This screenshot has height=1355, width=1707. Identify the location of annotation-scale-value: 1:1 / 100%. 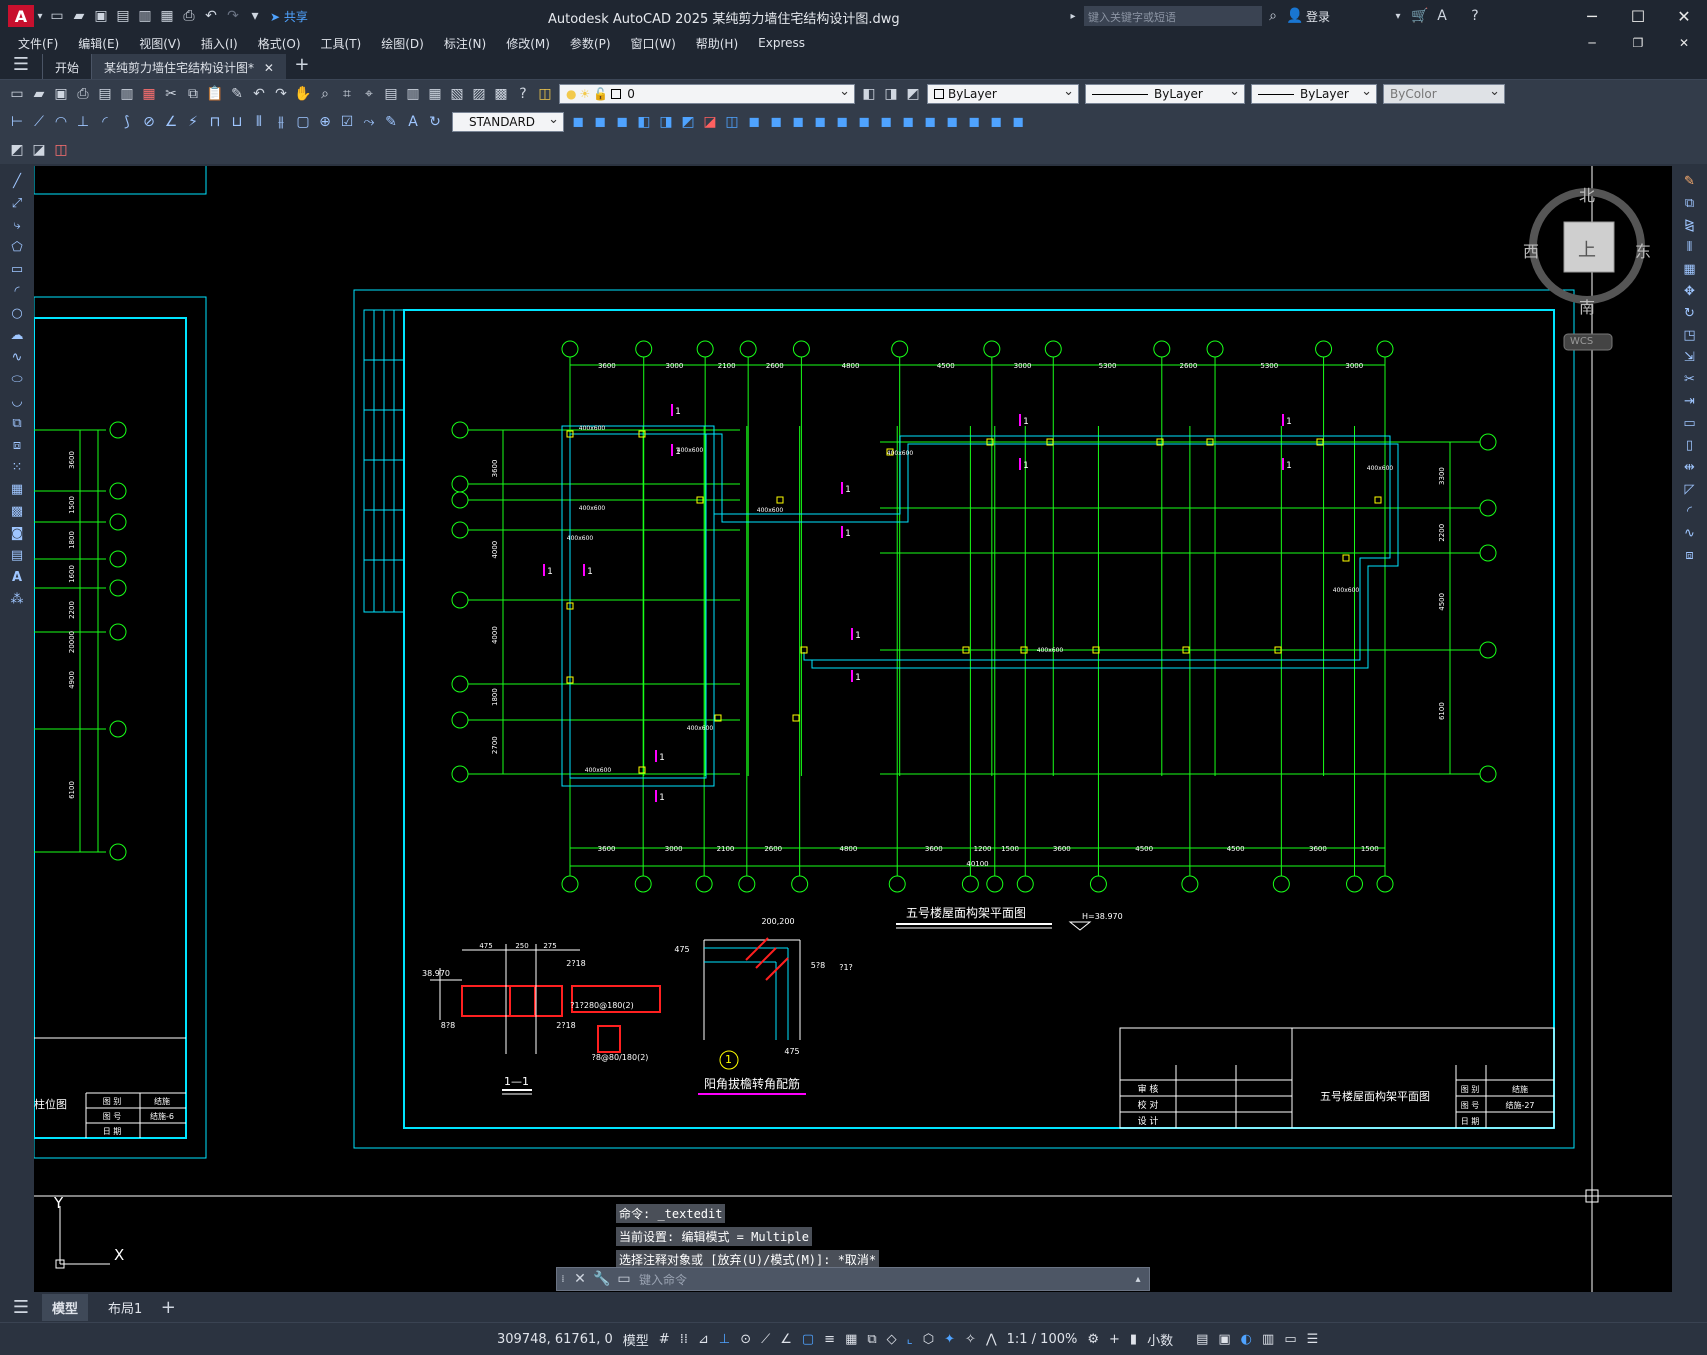
(1042, 1339).